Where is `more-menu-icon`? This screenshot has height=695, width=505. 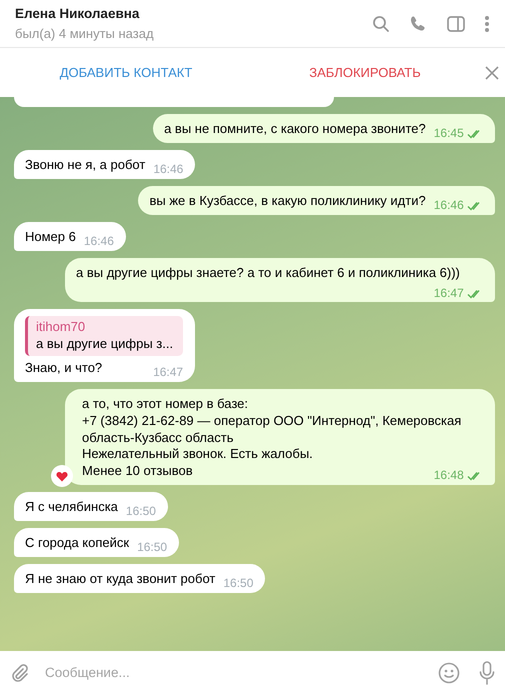 more-menu-icon is located at coordinates (487, 23).